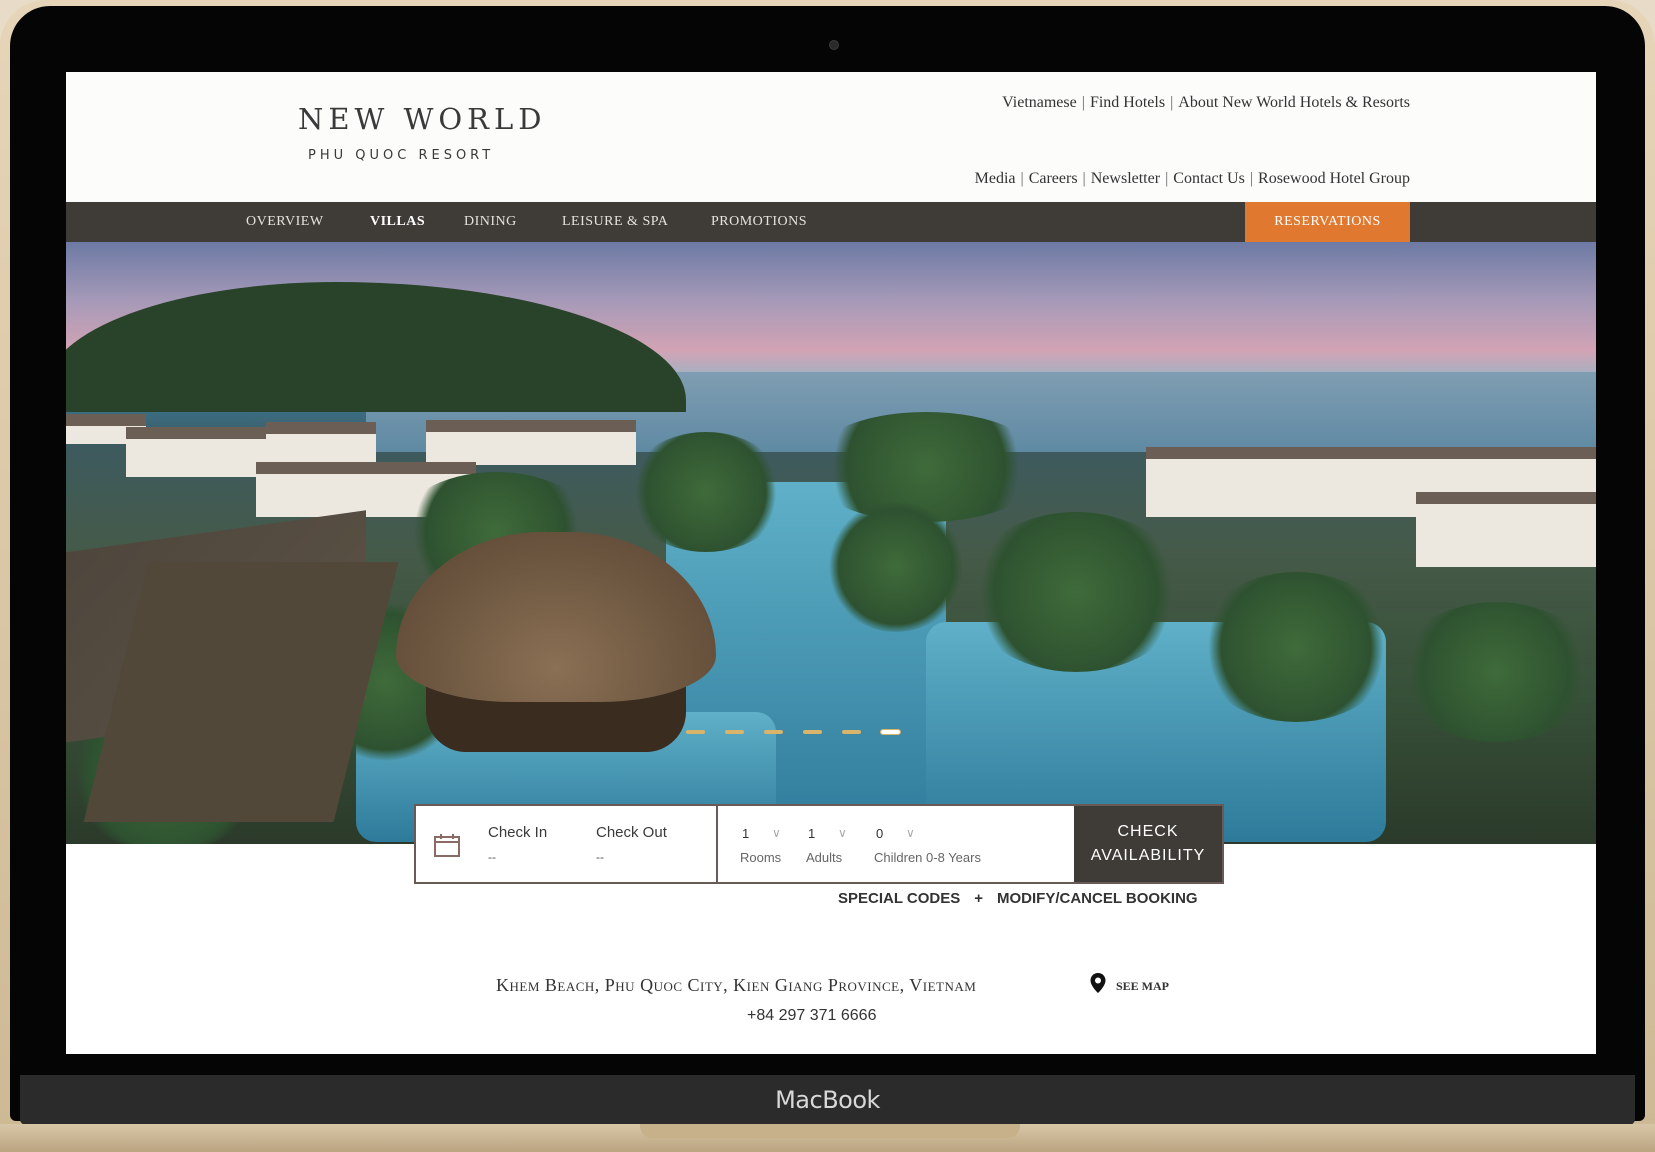 This screenshot has width=1655, height=1152. I want to click on nav-villas: VILLAS, so click(397, 222).